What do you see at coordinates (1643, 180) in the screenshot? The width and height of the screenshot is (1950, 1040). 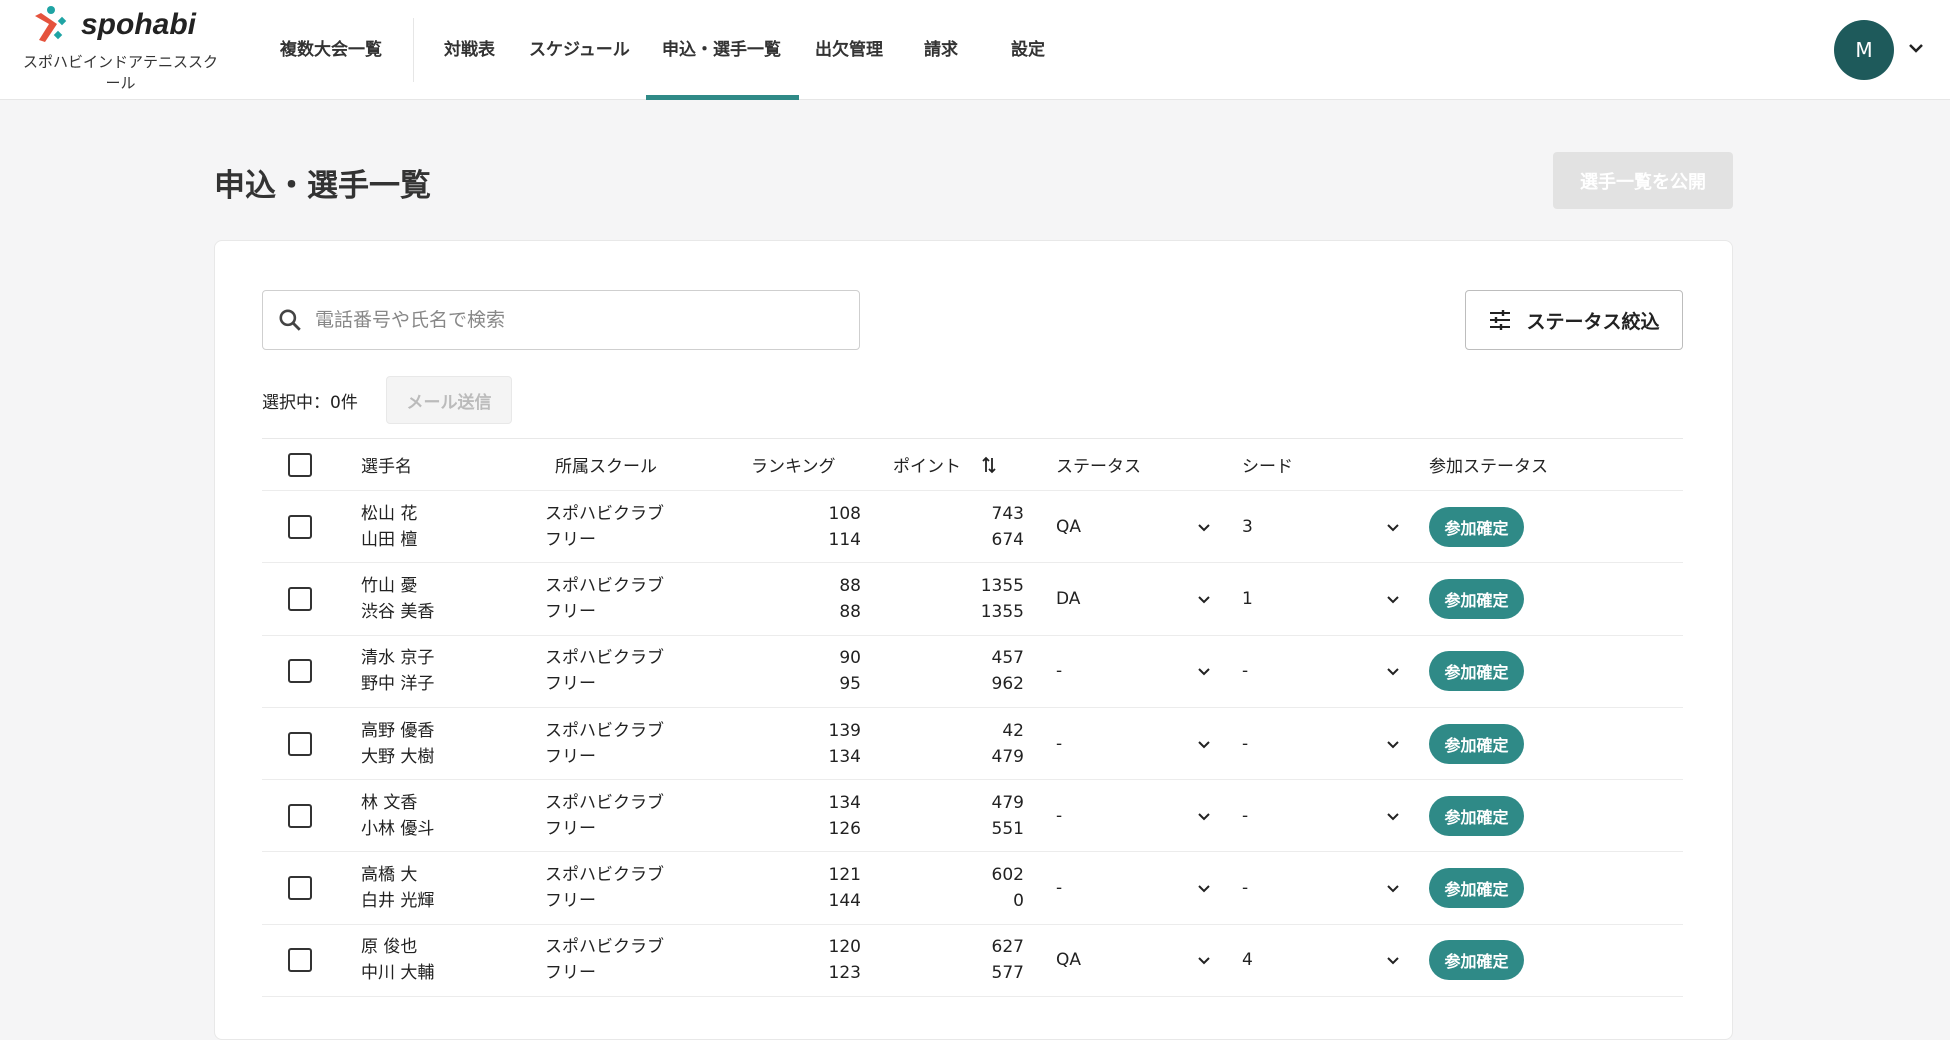 I see `publish-player-list-button: 選手一覧を公開` at bounding box center [1643, 180].